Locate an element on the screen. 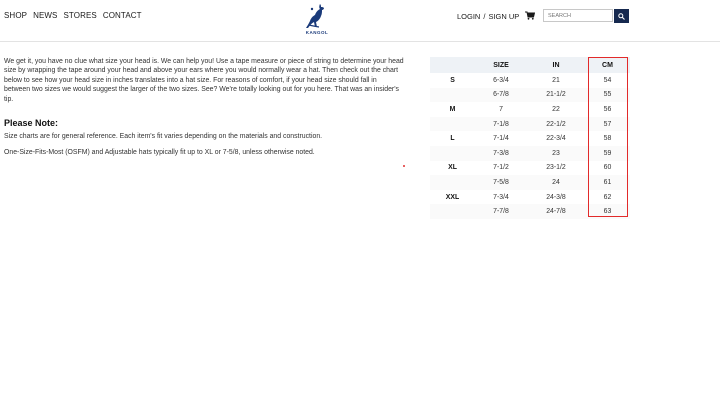 The width and height of the screenshot is (720, 420). nav-contact: CONTACT is located at coordinates (122, 15).